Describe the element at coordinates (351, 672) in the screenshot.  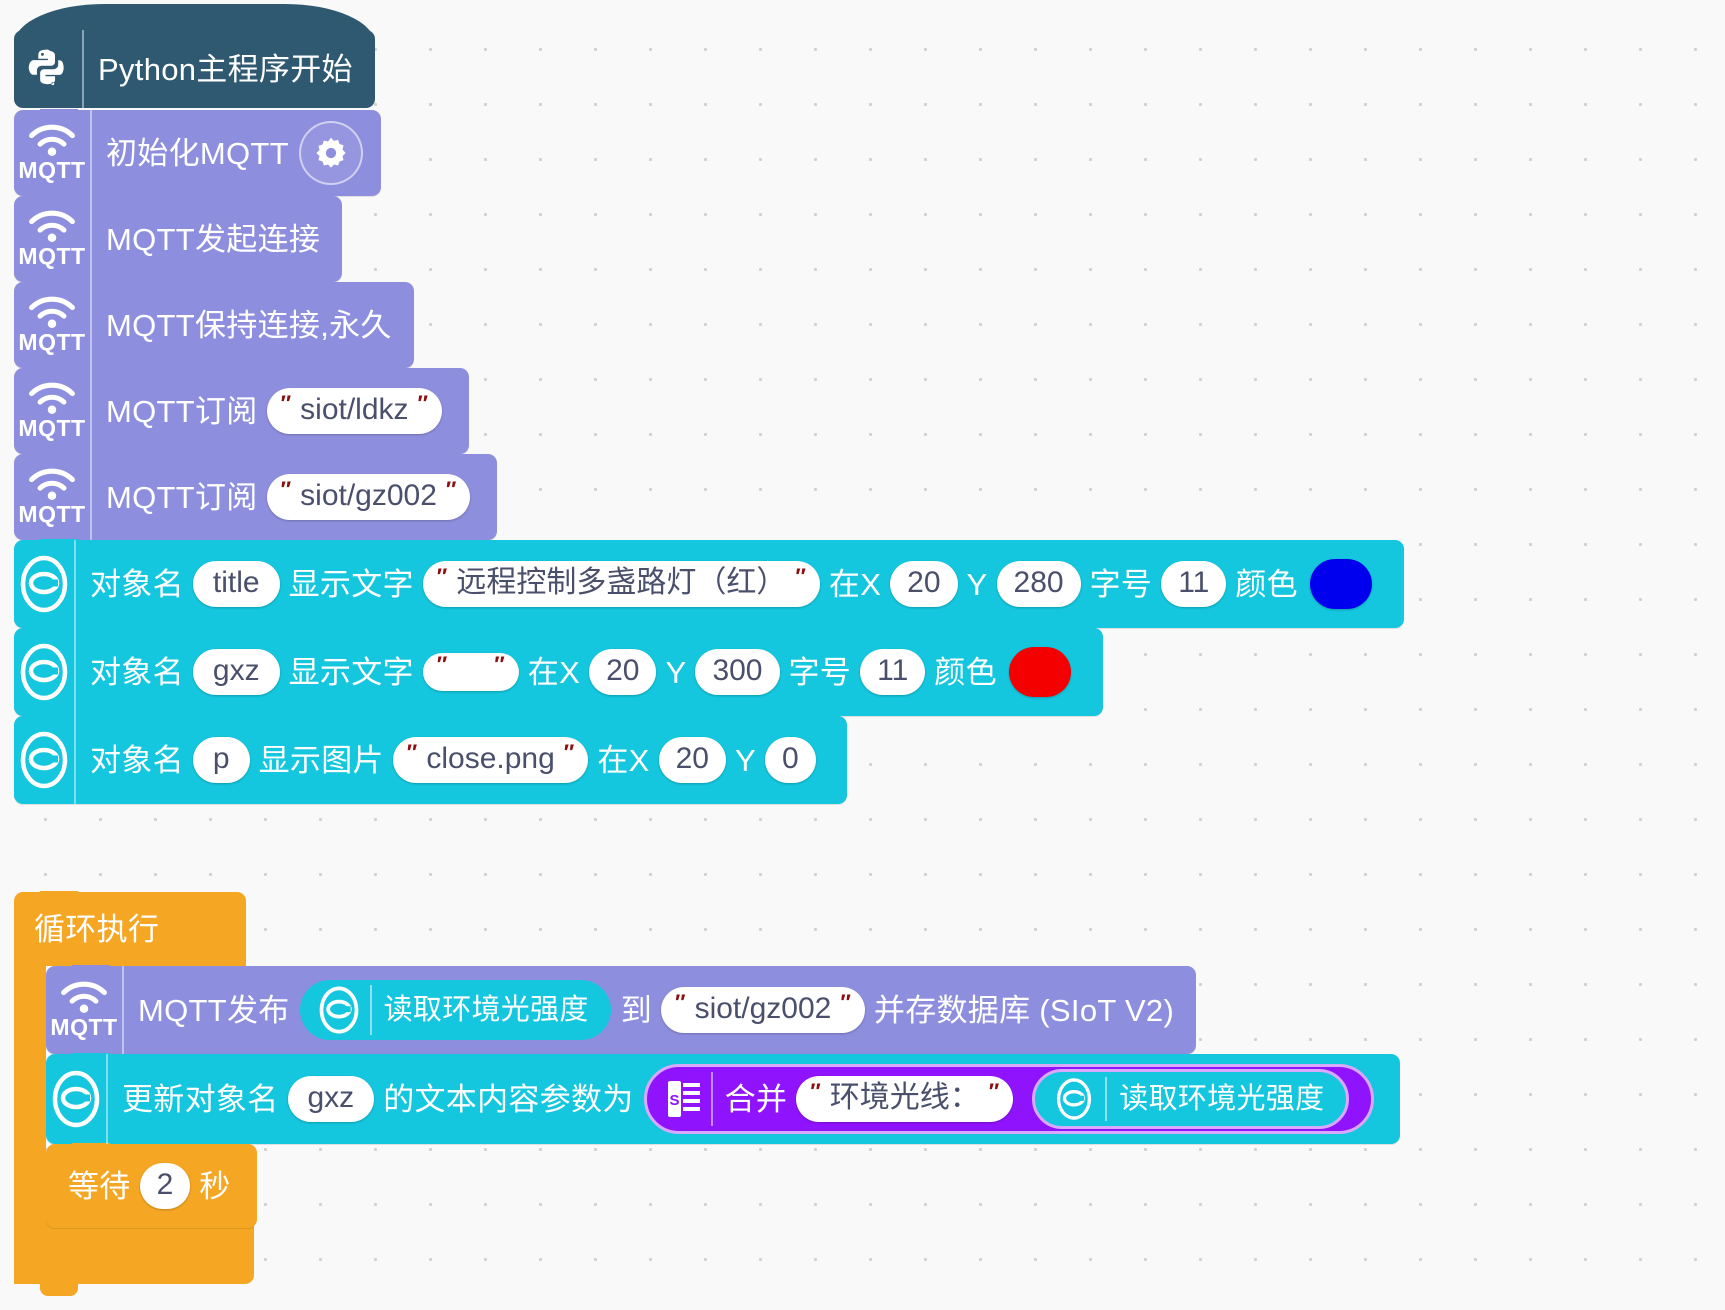
I see `label-show-text: 显示文字` at that location.